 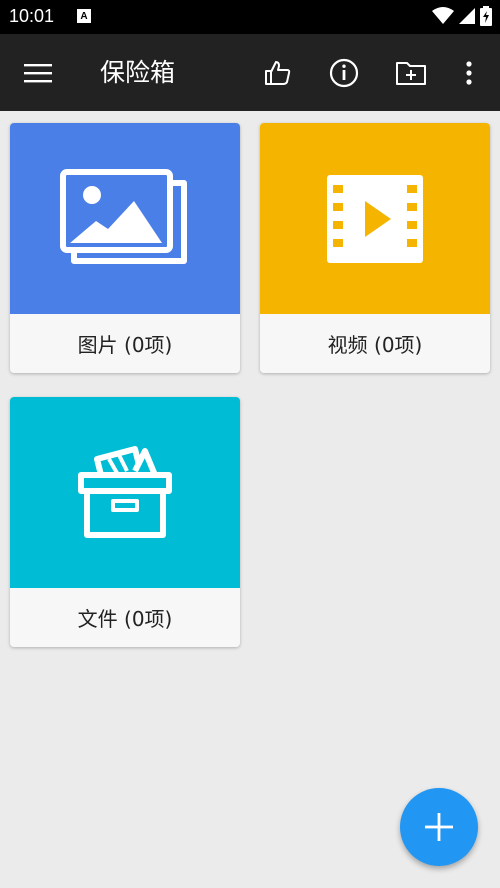 I want to click on status-bar: 10:01 A, so click(x=250, y=17).